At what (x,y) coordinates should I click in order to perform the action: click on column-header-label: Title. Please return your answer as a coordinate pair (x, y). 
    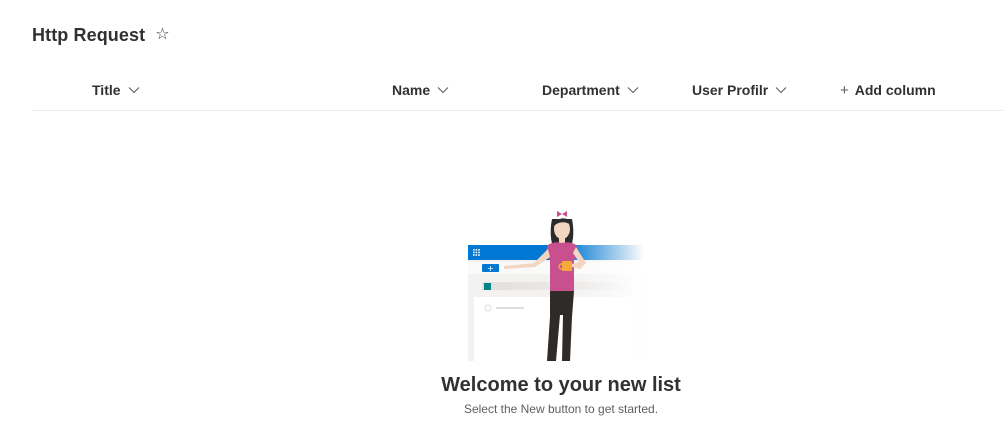
    Looking at the image, I should click on (106, 90).